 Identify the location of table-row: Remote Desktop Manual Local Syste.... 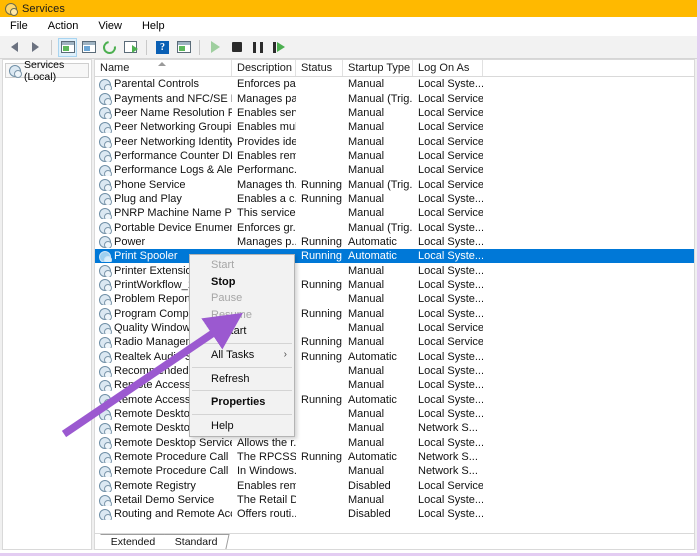
(394, 414).